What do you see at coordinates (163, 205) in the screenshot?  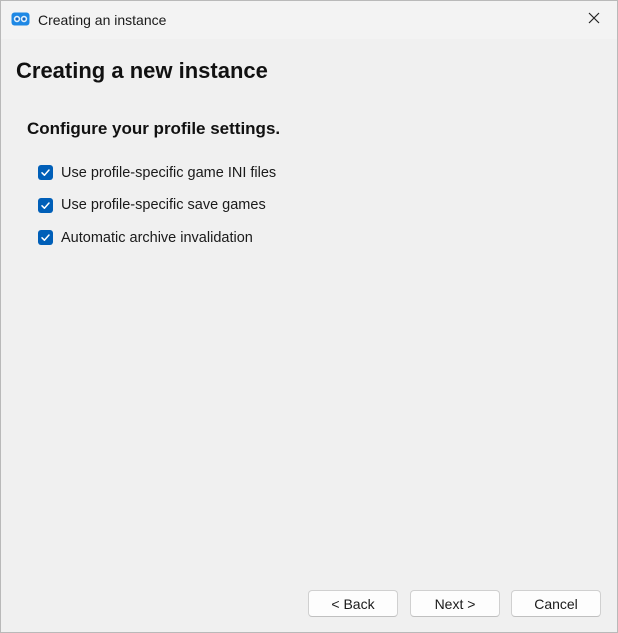 I see `option-label: Use profile-specific save games` at bounding box center [163, 205].